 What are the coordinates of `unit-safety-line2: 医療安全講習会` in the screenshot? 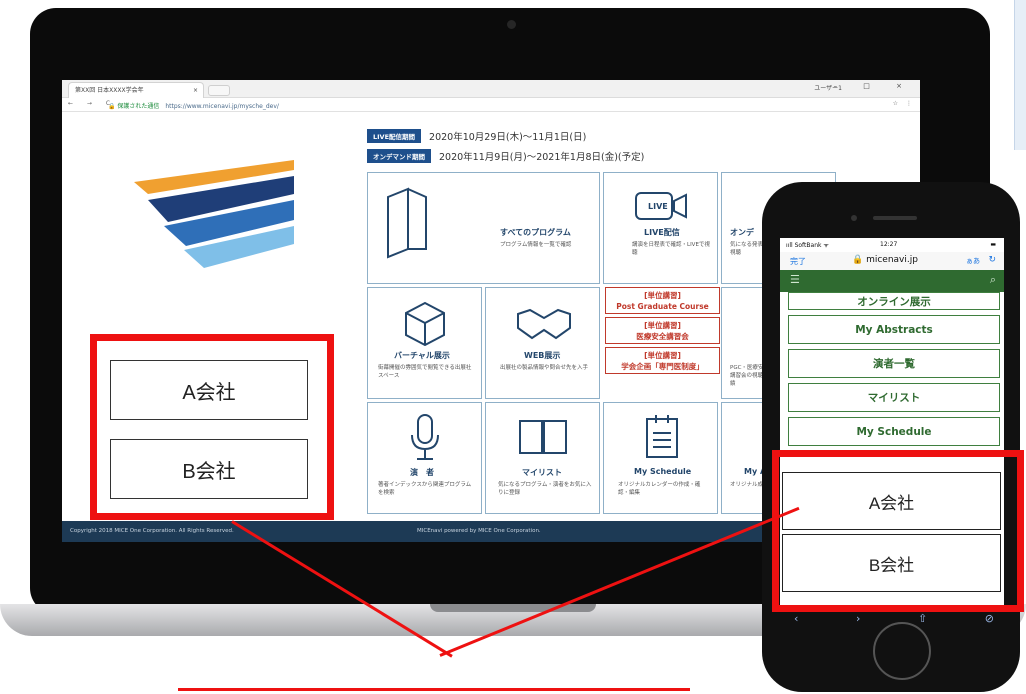 It's located at (662, 336).